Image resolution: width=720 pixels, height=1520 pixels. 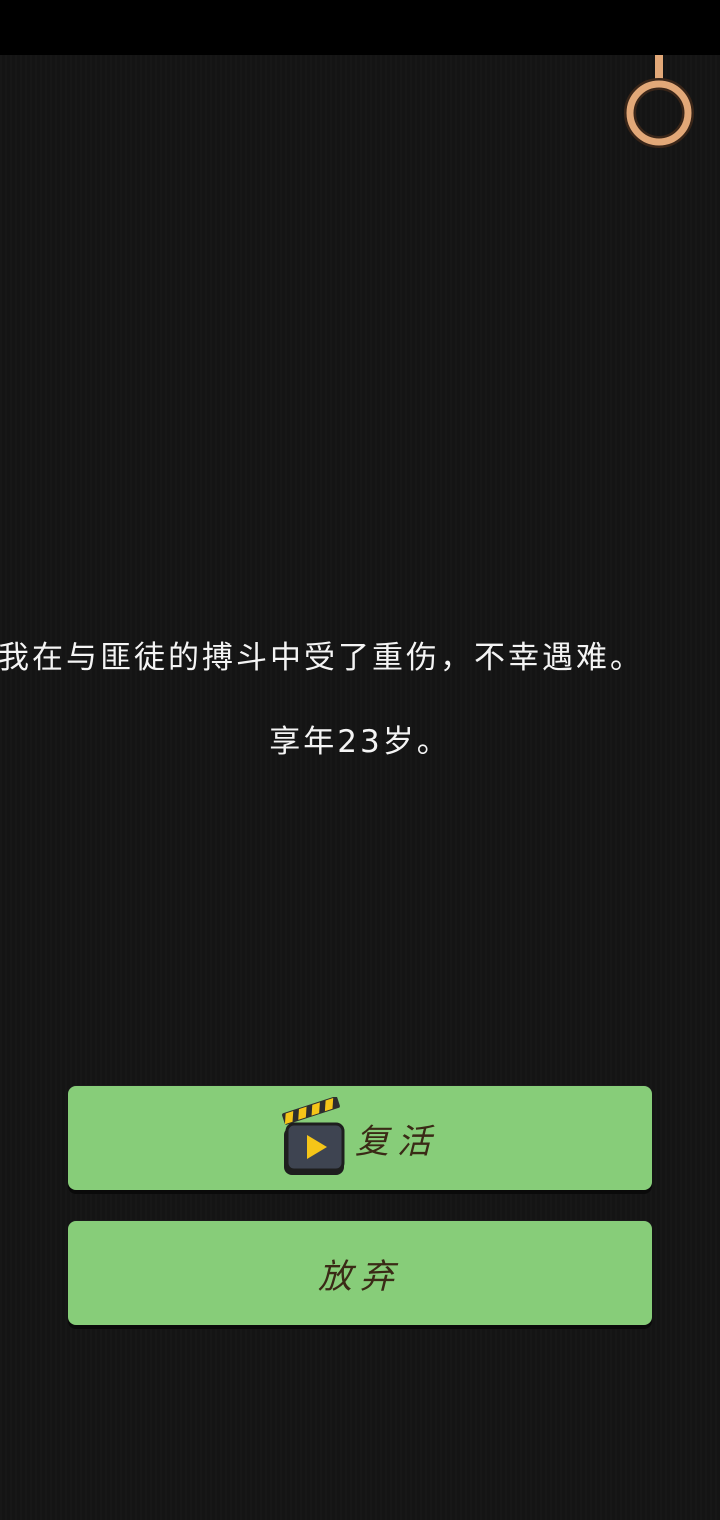 I want to click on give-up-button-label: 放弃, so click(x=360, y=1276).